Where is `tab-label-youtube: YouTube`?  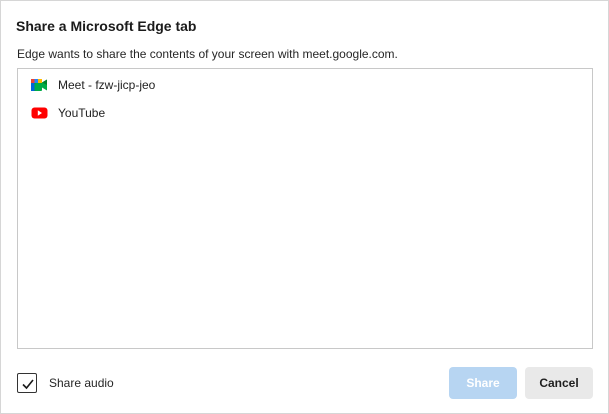 tab-label-youtube: YouTube is located at coordinates (82, 113).